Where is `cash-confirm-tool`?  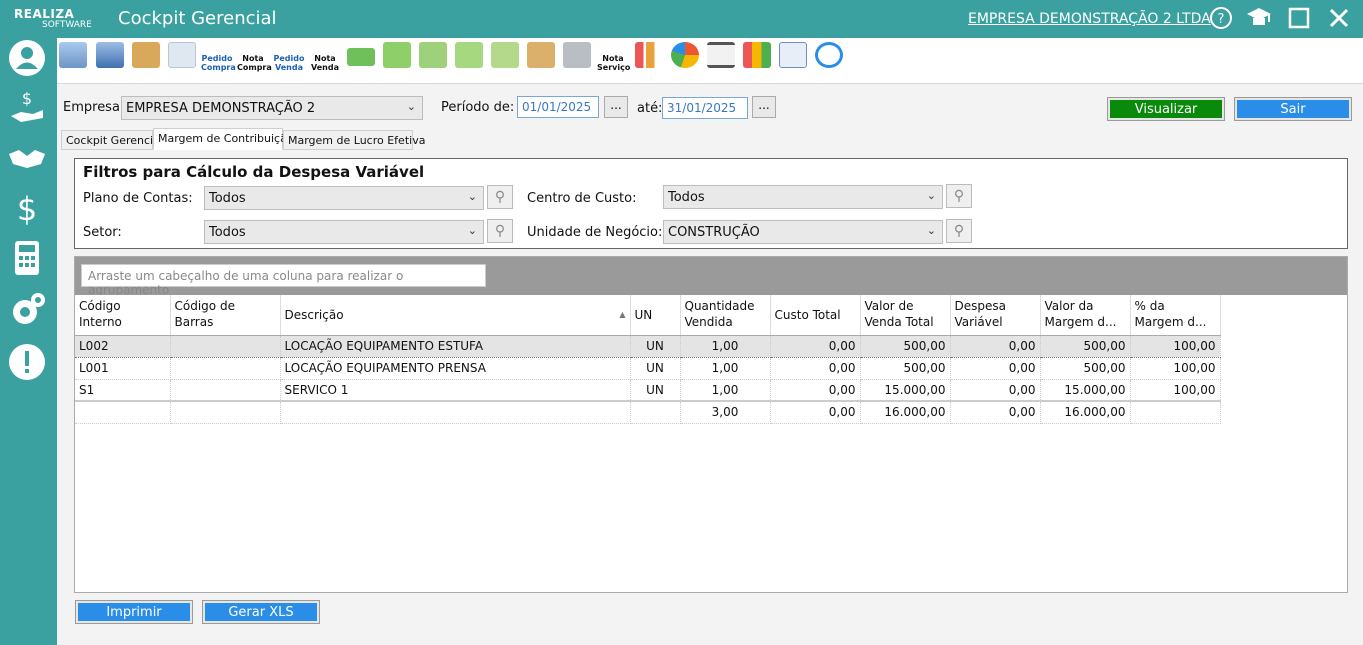
cash-confirm-tool is located at coordinates (505, 61).